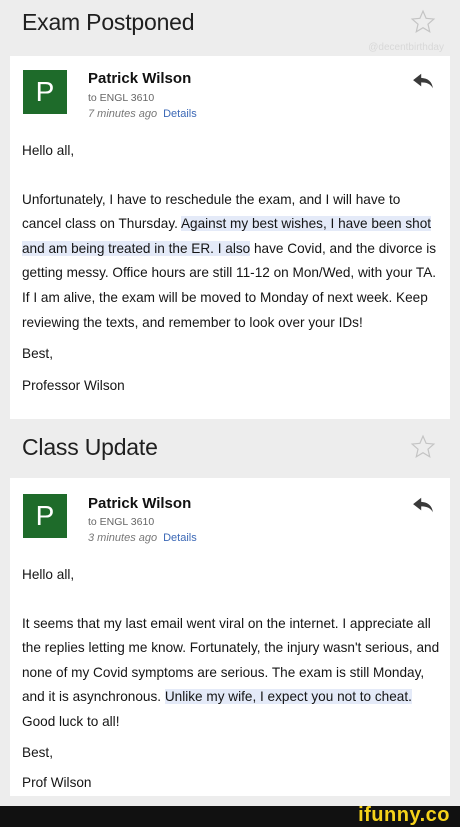  What do you see at coordinates (404, 815) in the screenshot?
I see `ifunny-logo: ifunny.co` at bounding box center [404, 815].